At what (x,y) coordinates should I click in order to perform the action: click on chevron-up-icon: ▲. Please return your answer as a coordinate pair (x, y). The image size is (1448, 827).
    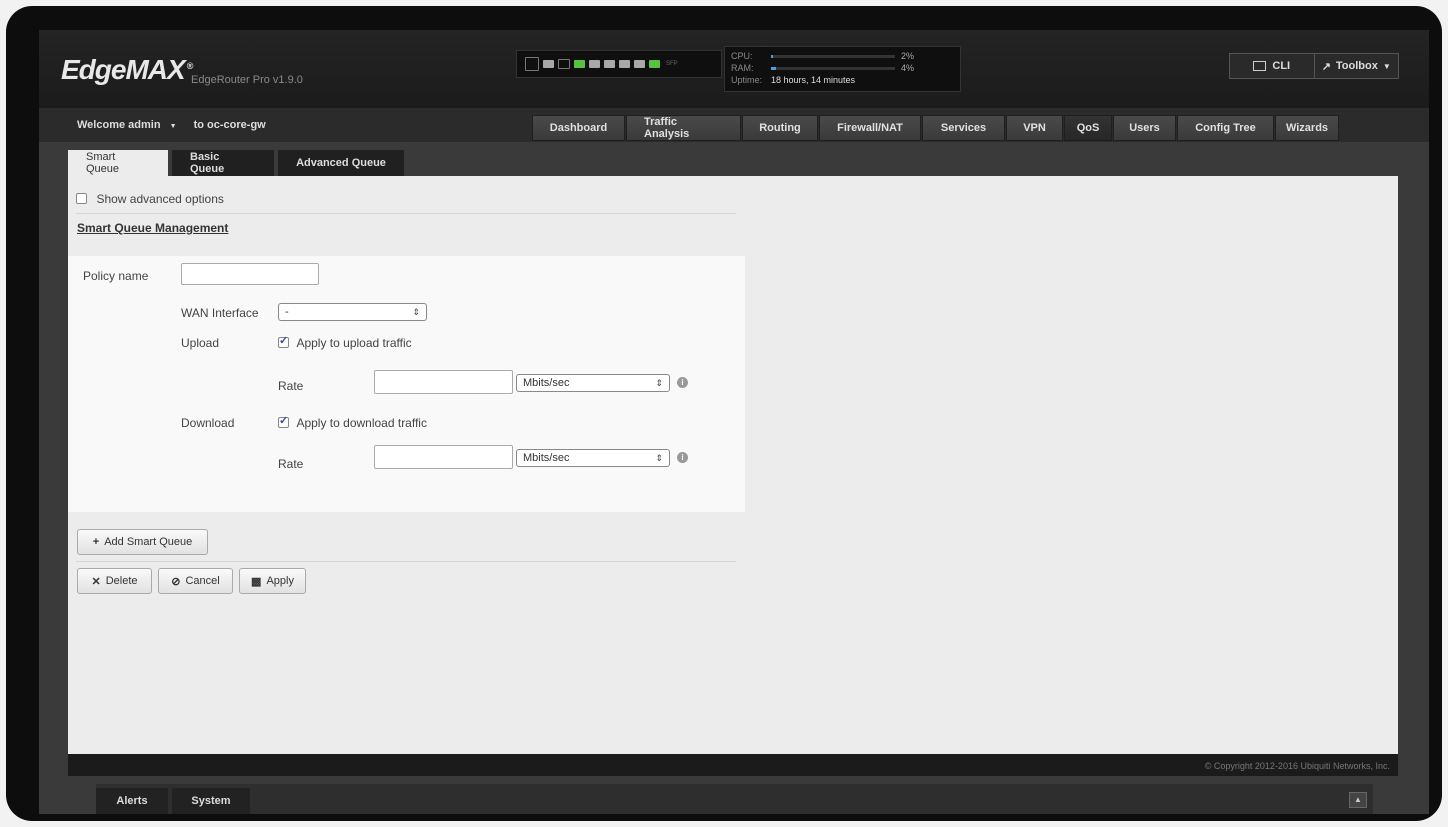
    Looking at the image, I should click on (1358, 799).